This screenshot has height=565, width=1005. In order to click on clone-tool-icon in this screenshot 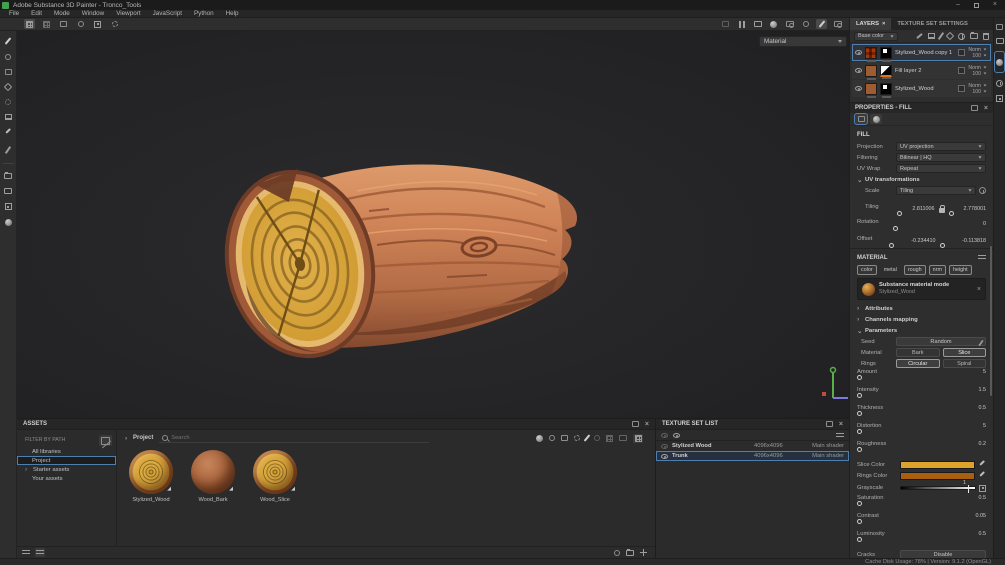, I will do `click(8, 117)`.